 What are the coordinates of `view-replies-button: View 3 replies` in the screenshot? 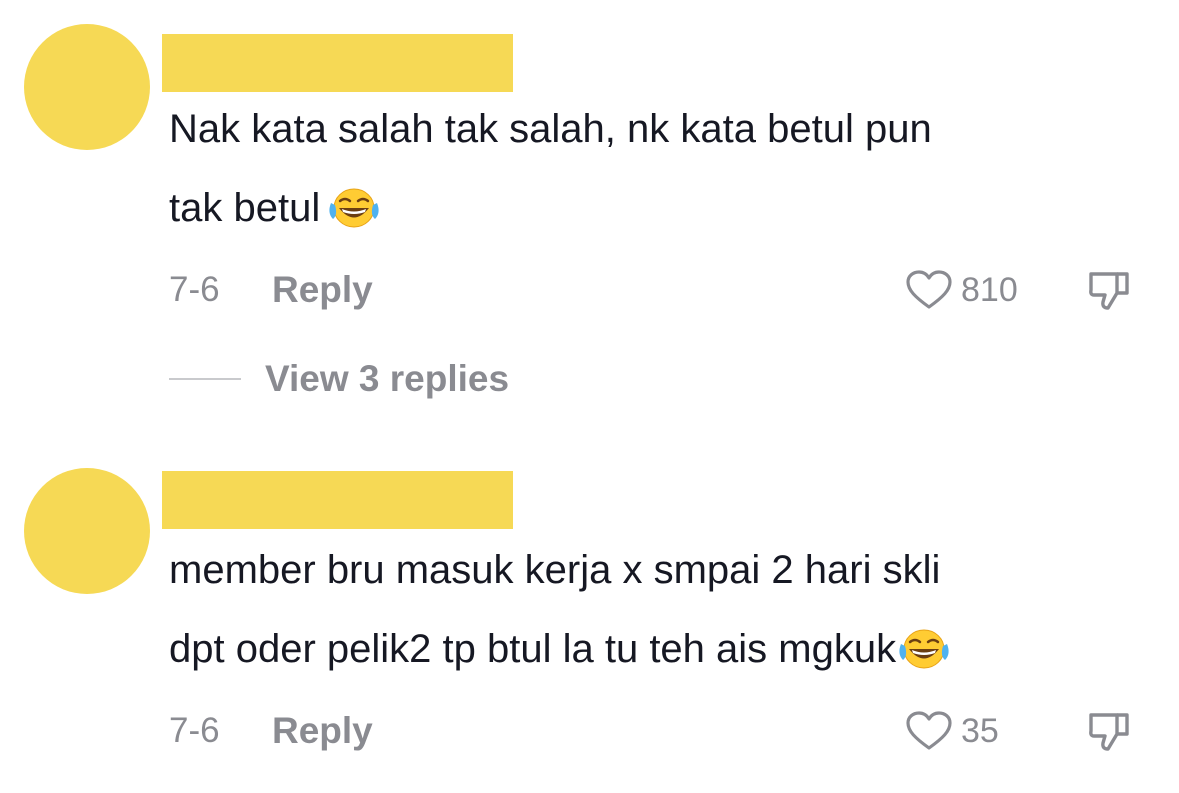 It's located at (369, 379).